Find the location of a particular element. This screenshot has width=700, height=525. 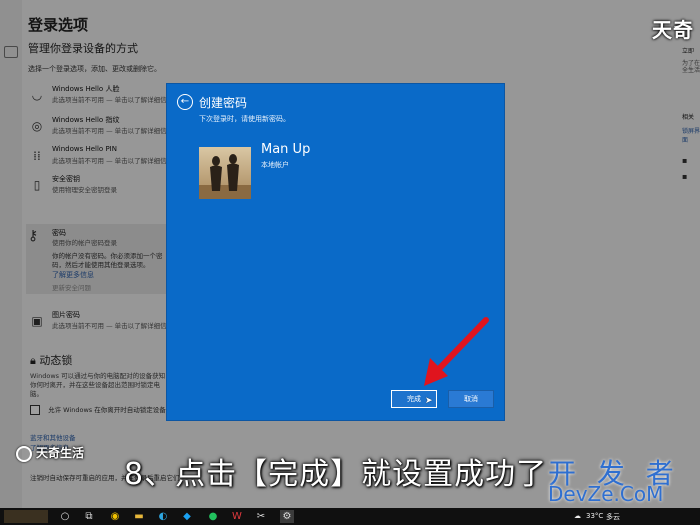

edge-icon: ◐ is located at coordinates (163, 516).